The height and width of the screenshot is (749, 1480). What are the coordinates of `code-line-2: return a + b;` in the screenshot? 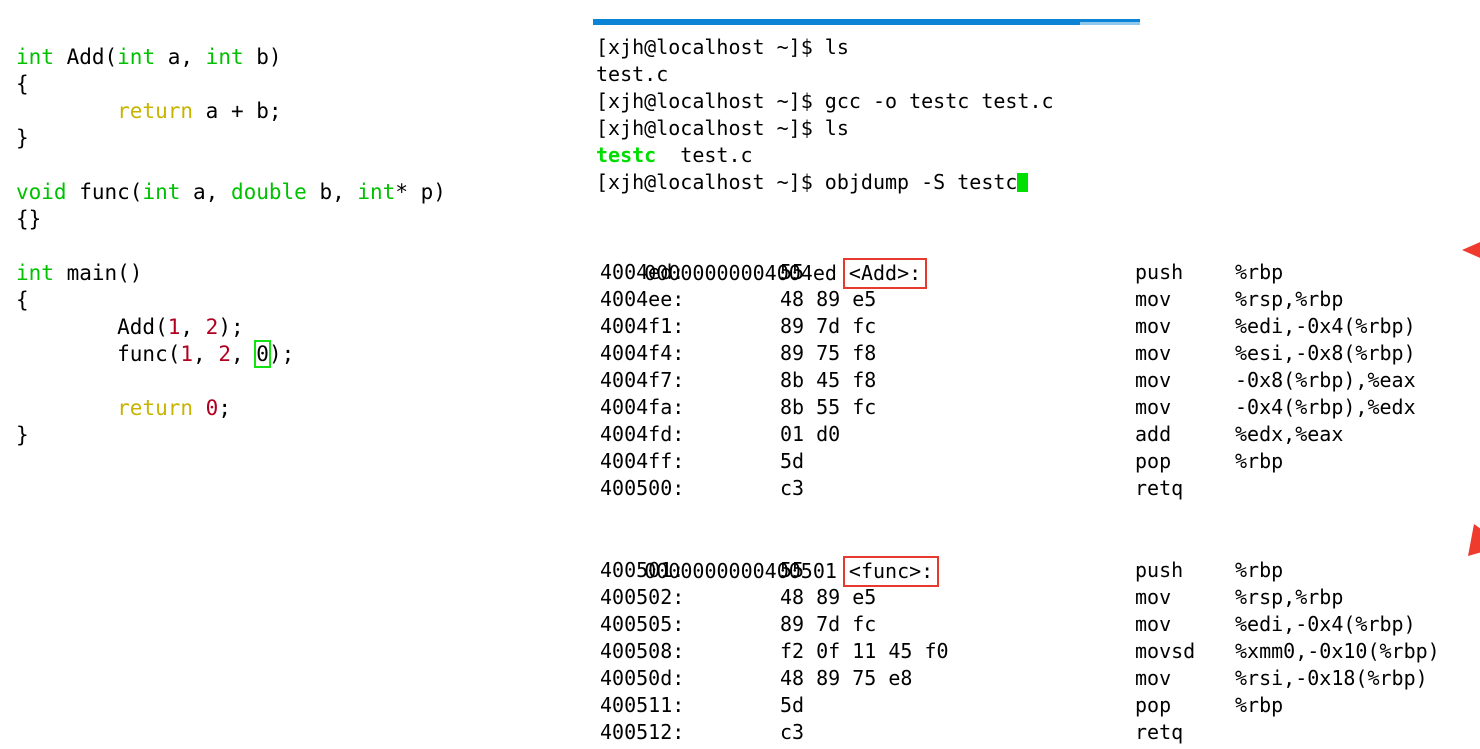 It's located at (276, 111).